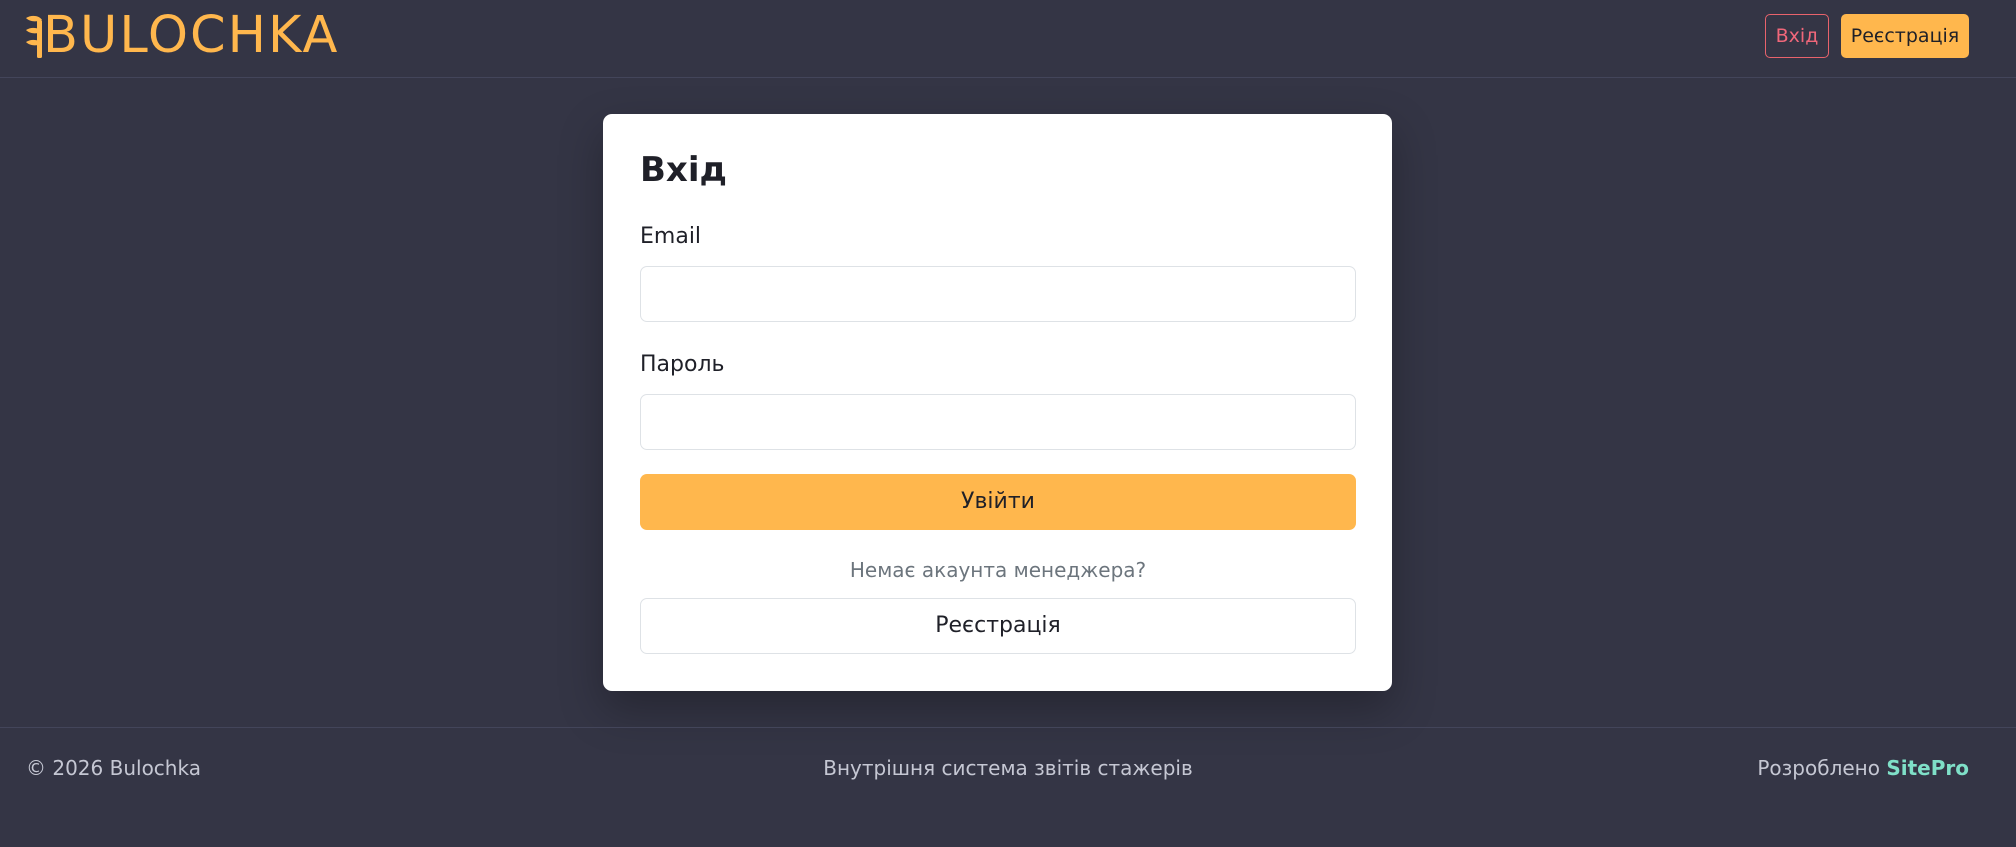  Describe the element at coordinates (998, 626) in the screenshot. I see `register-button: Реєстрація` at that location.